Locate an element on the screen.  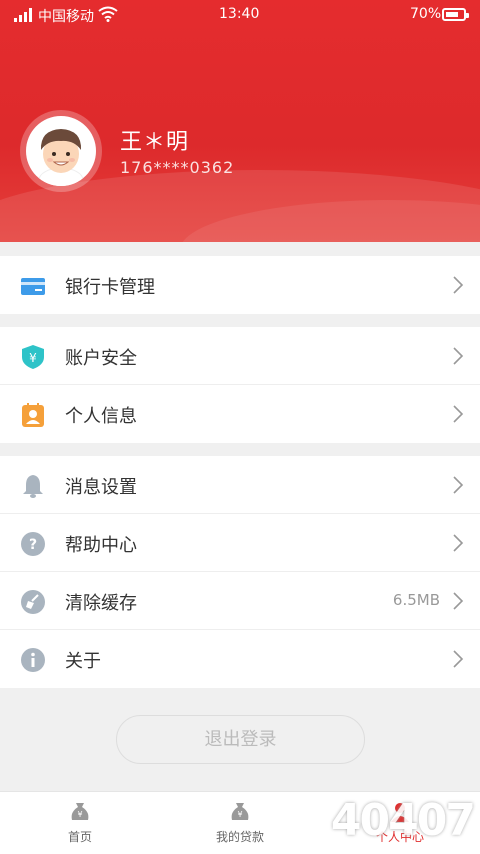
menu-item-about: 关于 is located at coordinates (240, 659).